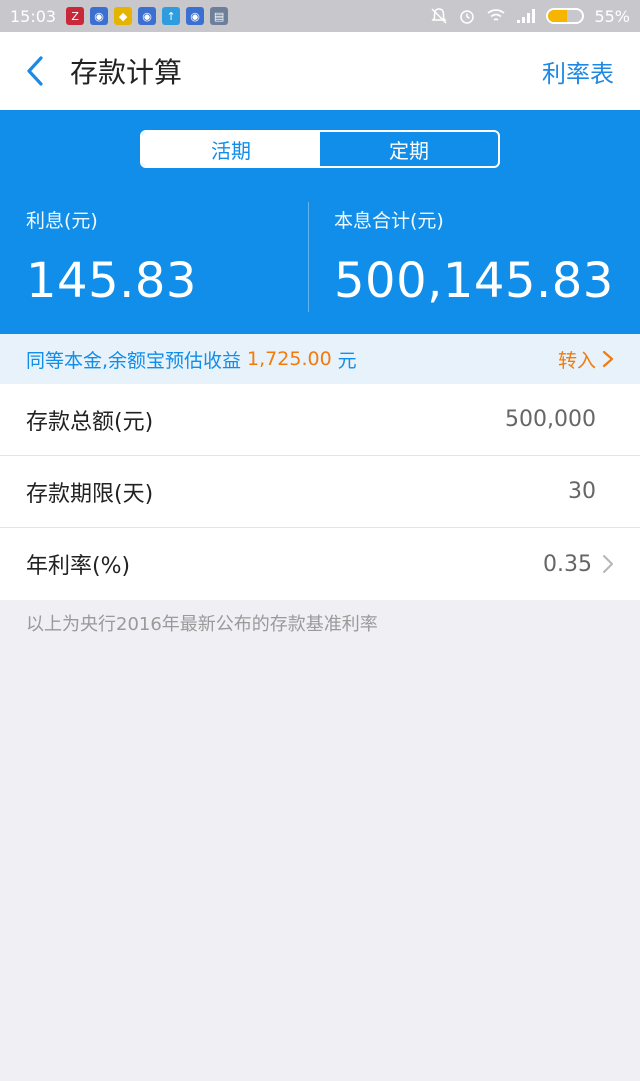 The width and height of the screenshot is (640, 1081). I want to click on notification-icons: Z ◉ ◆ ◉ ↑ ◉ ▤, so click(147, 16).